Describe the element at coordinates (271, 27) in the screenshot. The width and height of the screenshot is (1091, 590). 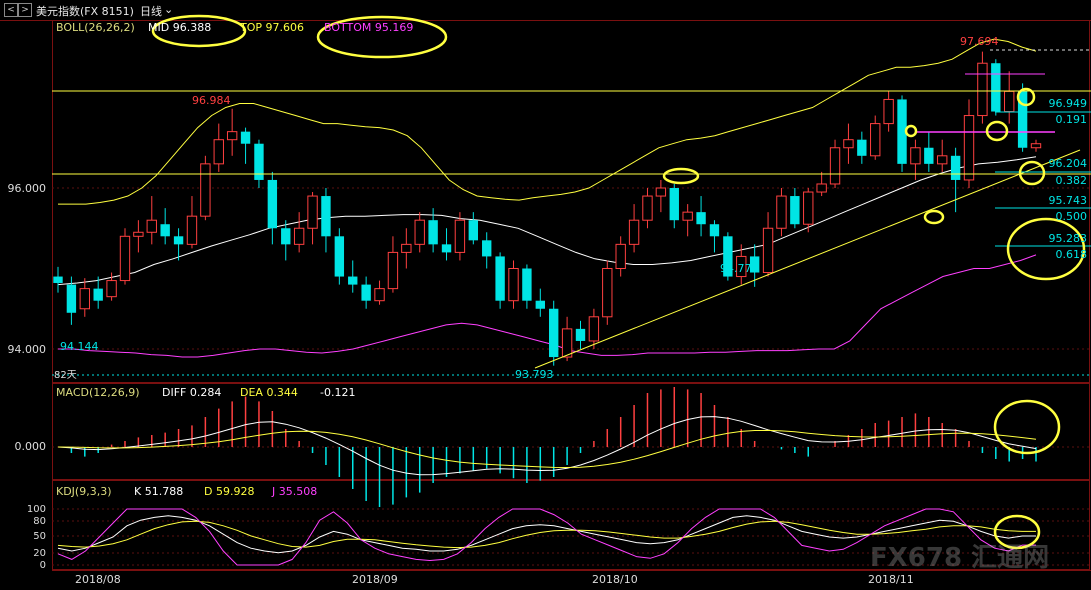
I see `boll-legend-top: TOP 97.606` at that location.